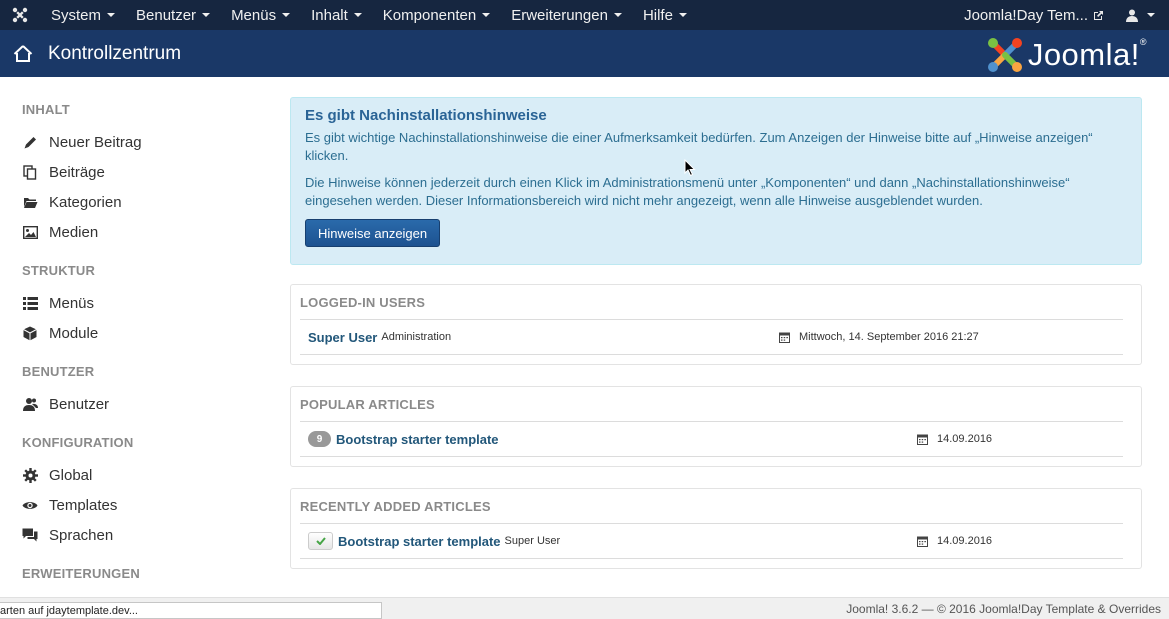  I want to click on alert-title: Es gibt Nachinstallationshinweise, so click(426, 115).